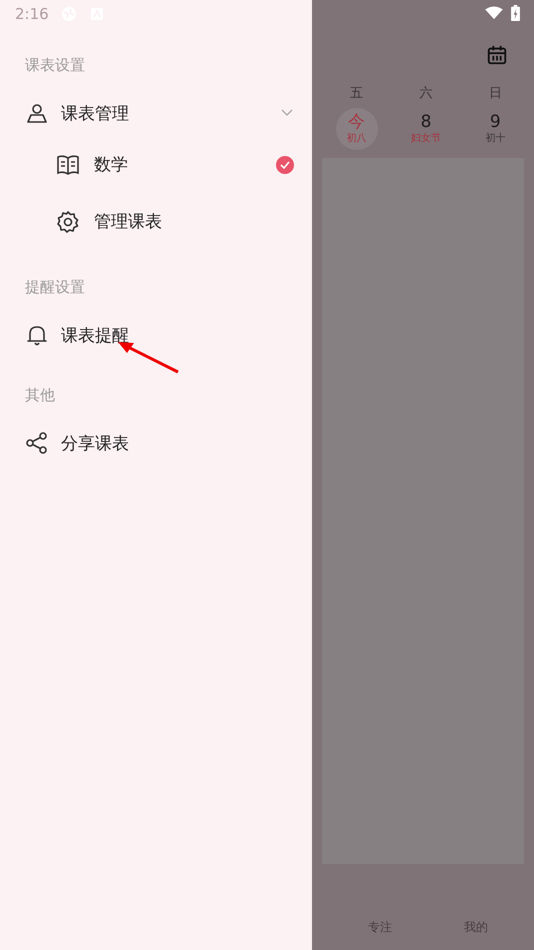 This screenshot has height=950, width=534. Describe the element at coordinates (425, 94) in the screenshot. I see `weekday-label: 六` at that location.